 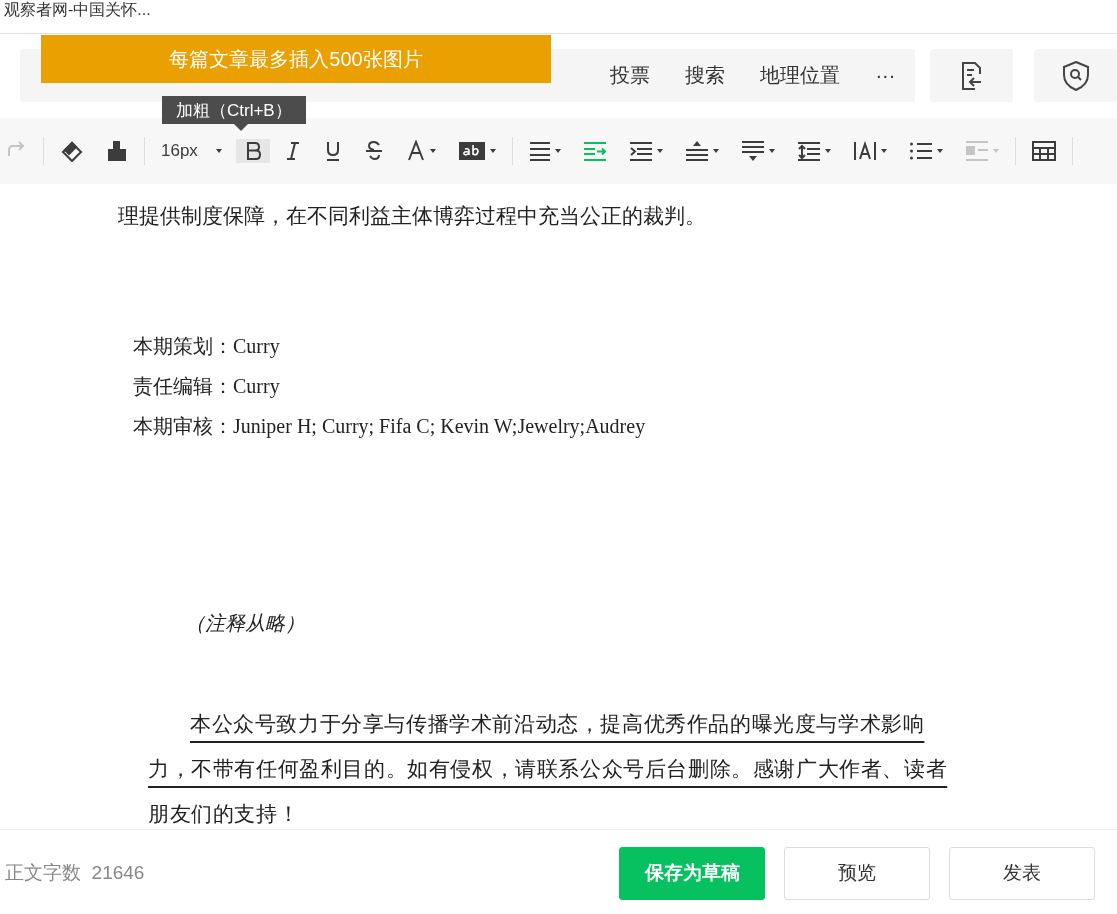 I want to click on strikethrough-icon, so click(x=373, y=151).